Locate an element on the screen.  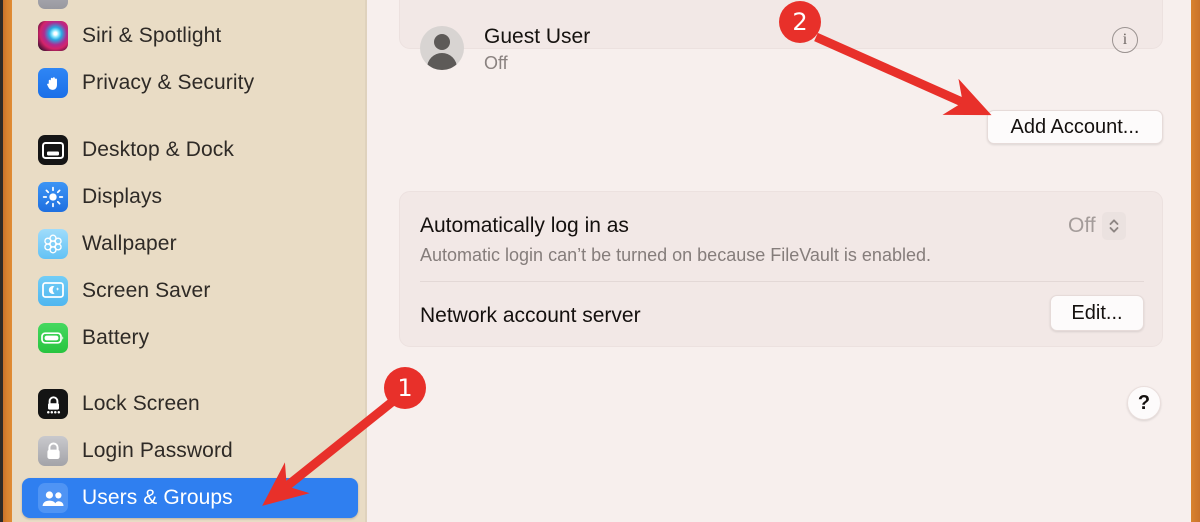
guest-user-name: Guest User is located at coordinates (537, 36).